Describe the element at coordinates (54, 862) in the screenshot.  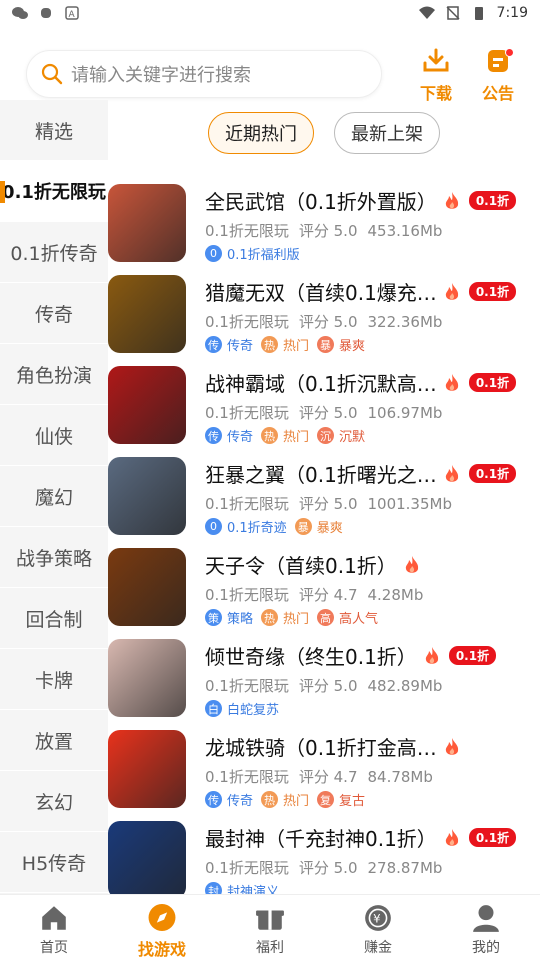
I see `sidebar-item: H5传奇` at that location.